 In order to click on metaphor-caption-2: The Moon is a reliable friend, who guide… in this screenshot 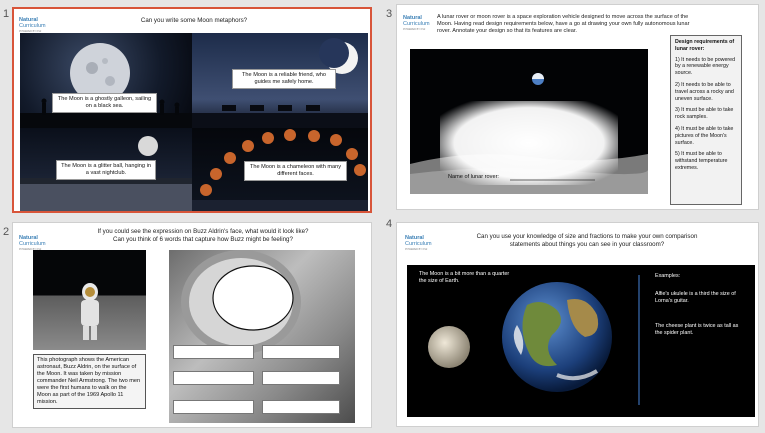, I will do `click(284, 79)`.